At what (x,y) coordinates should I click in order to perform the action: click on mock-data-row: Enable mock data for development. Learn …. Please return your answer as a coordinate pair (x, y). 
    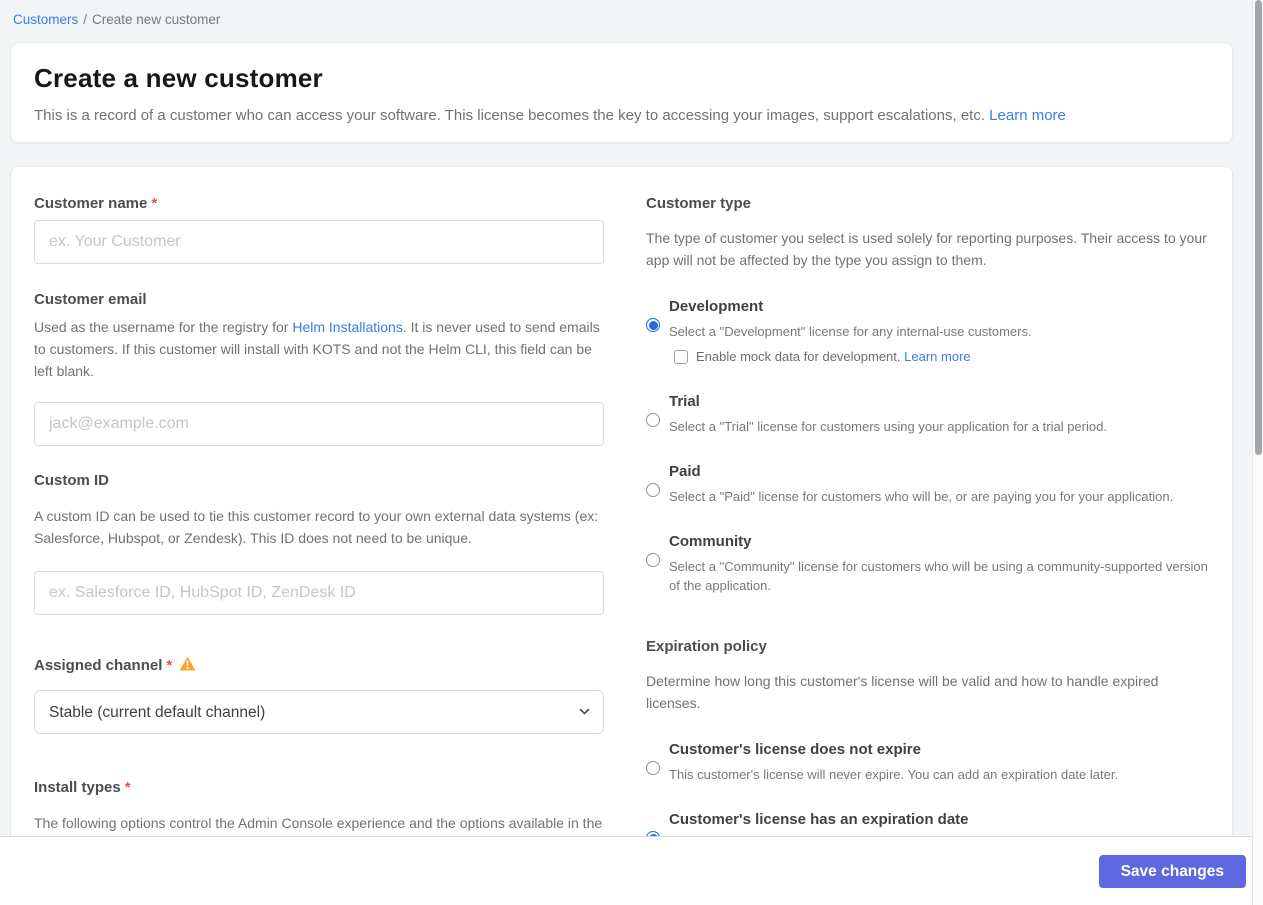
    Looking at the image, I should click on (942, 357).